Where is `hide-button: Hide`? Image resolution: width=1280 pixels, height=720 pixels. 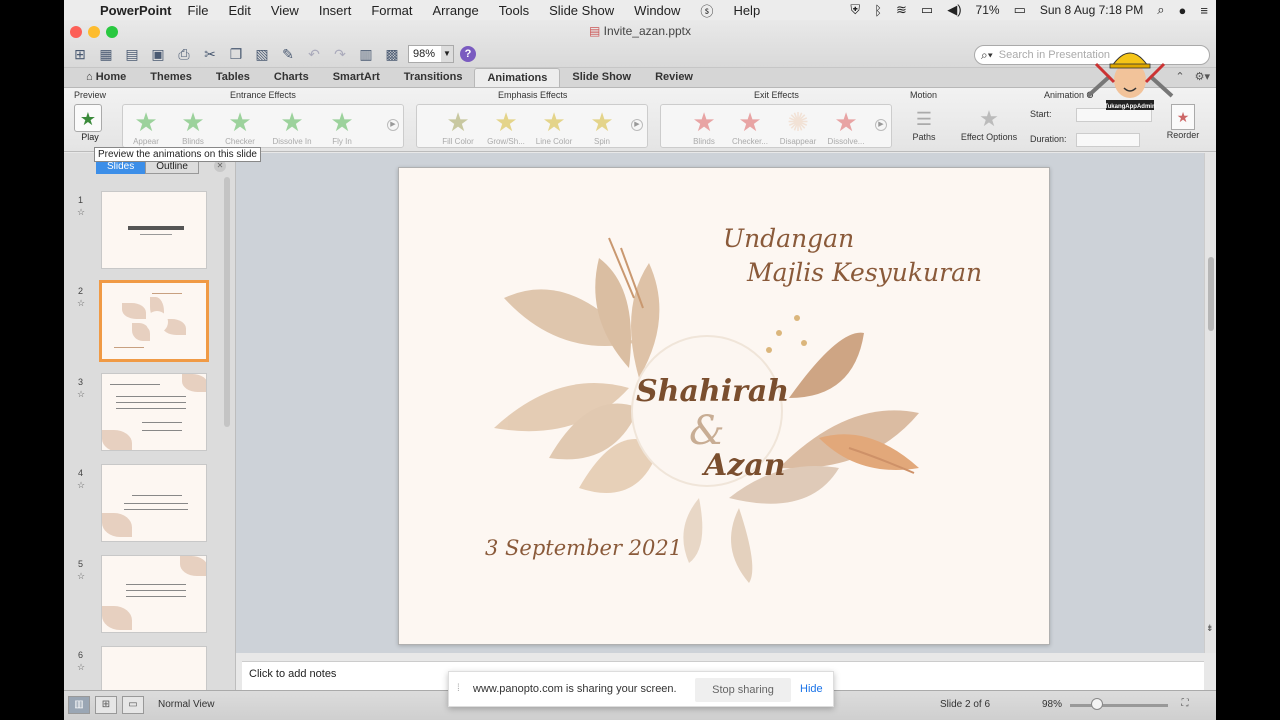
hide-button: Hide is located at coordinates (811, 689).